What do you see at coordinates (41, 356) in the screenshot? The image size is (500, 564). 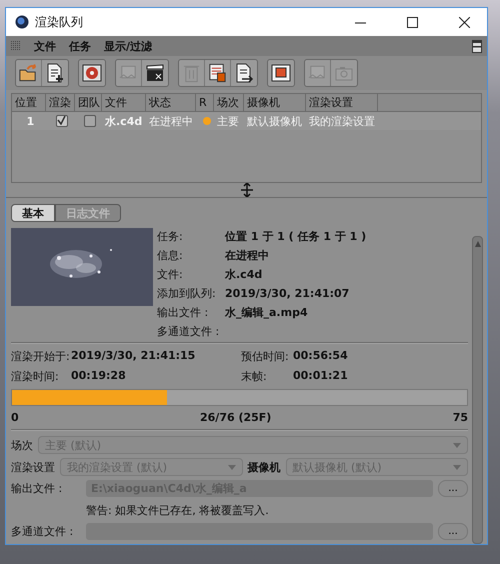 I see `stat-label: 渲染开始于:` at bounding box center [41, 356].